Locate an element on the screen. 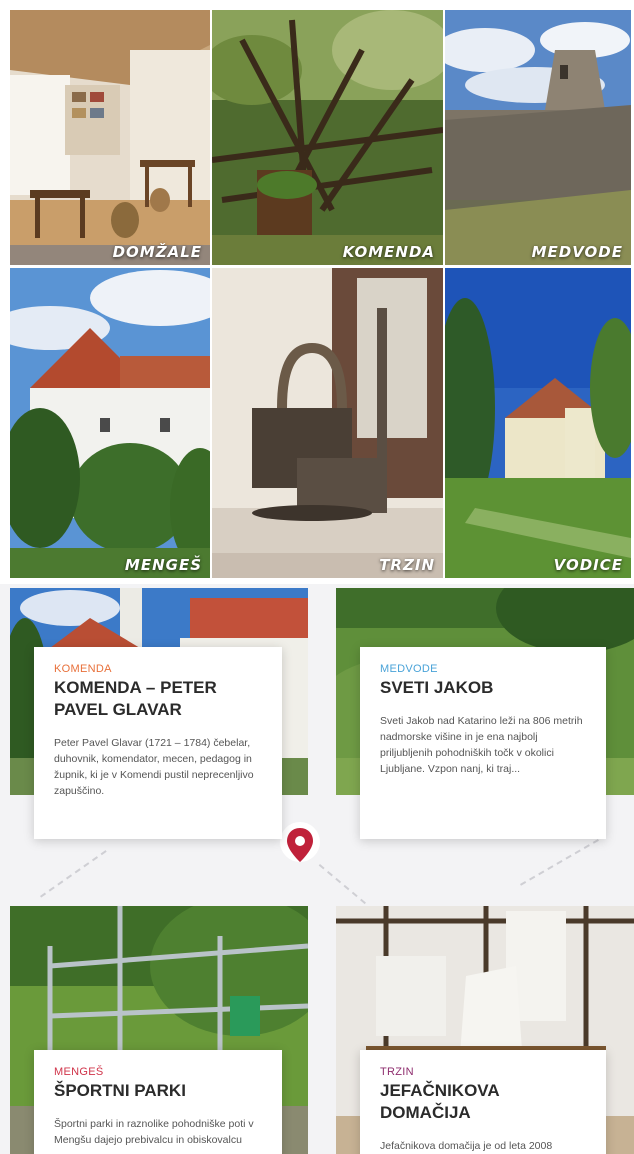 This screenshot has width=634, height=1154. trzin-photo is located at coordinates (327, 423).